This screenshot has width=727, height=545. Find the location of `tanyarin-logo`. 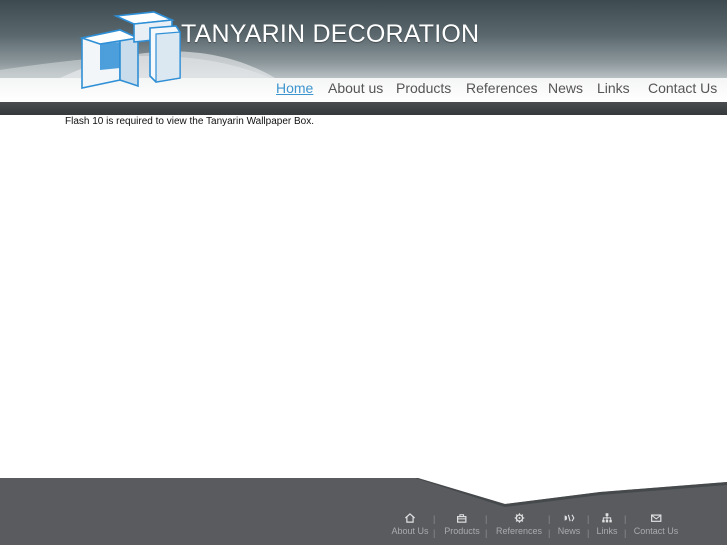

tanyarin-logo is located at coordinates (131, 49).